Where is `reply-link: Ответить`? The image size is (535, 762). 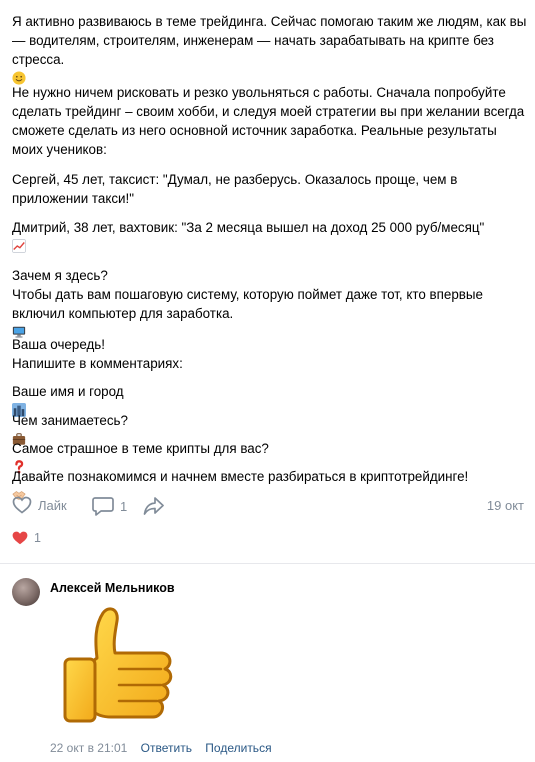 reply-link: Ответить is located at coordinates (166, 748).